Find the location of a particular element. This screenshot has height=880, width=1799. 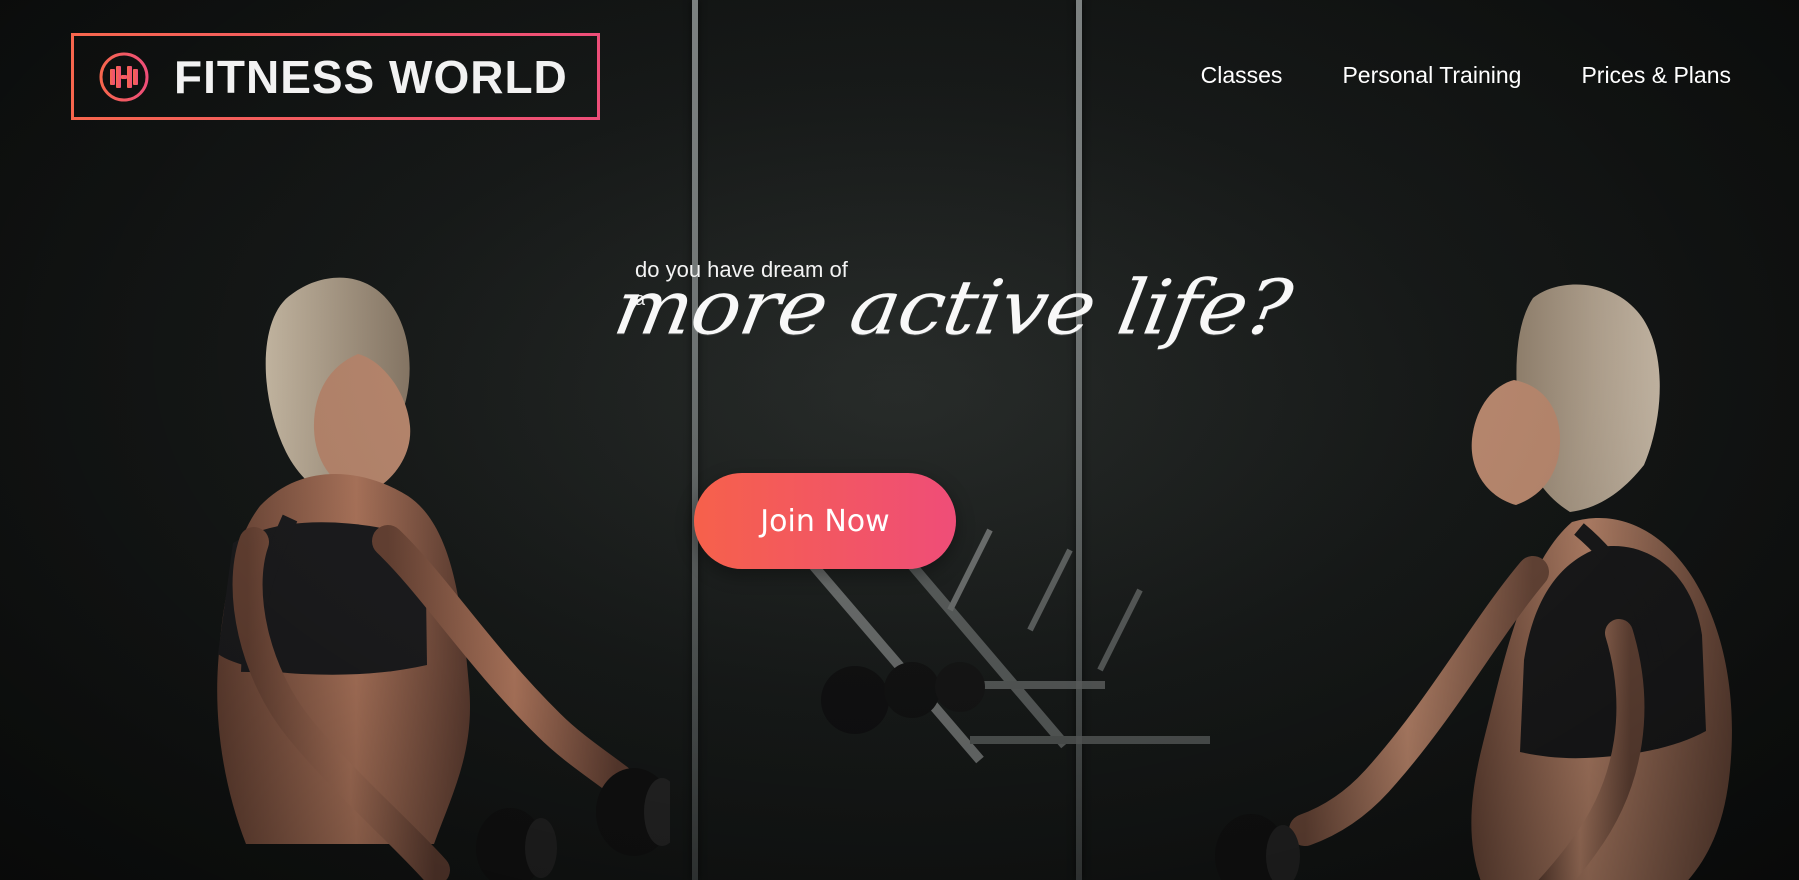

mirror-frame-left is located at coordinates (695, 440).